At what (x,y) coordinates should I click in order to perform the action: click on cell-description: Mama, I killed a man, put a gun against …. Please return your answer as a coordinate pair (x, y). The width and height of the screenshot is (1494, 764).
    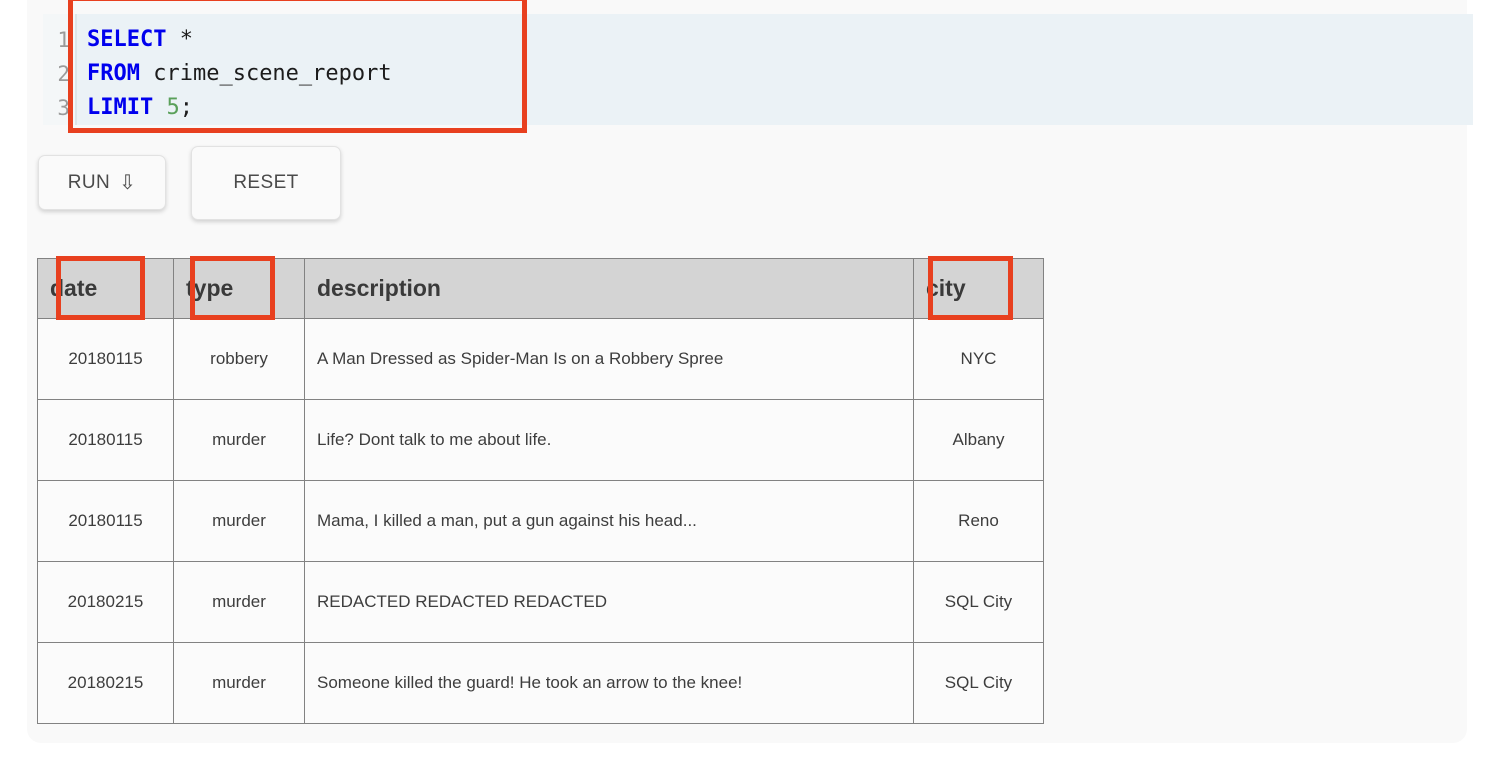
    Looking at the image, I should click on (609, 521).